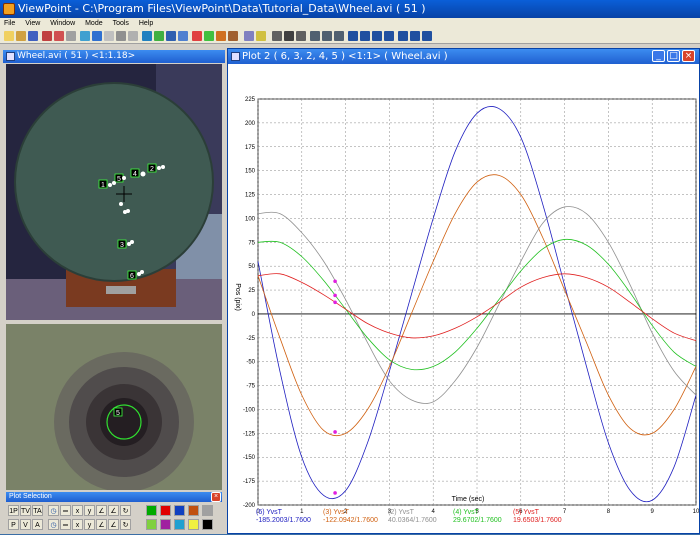 The width and height of the screenshot is (700, 535). Describe the element at coordinates (171, 36) in the screenshot. I see `marker-icon` at that location.